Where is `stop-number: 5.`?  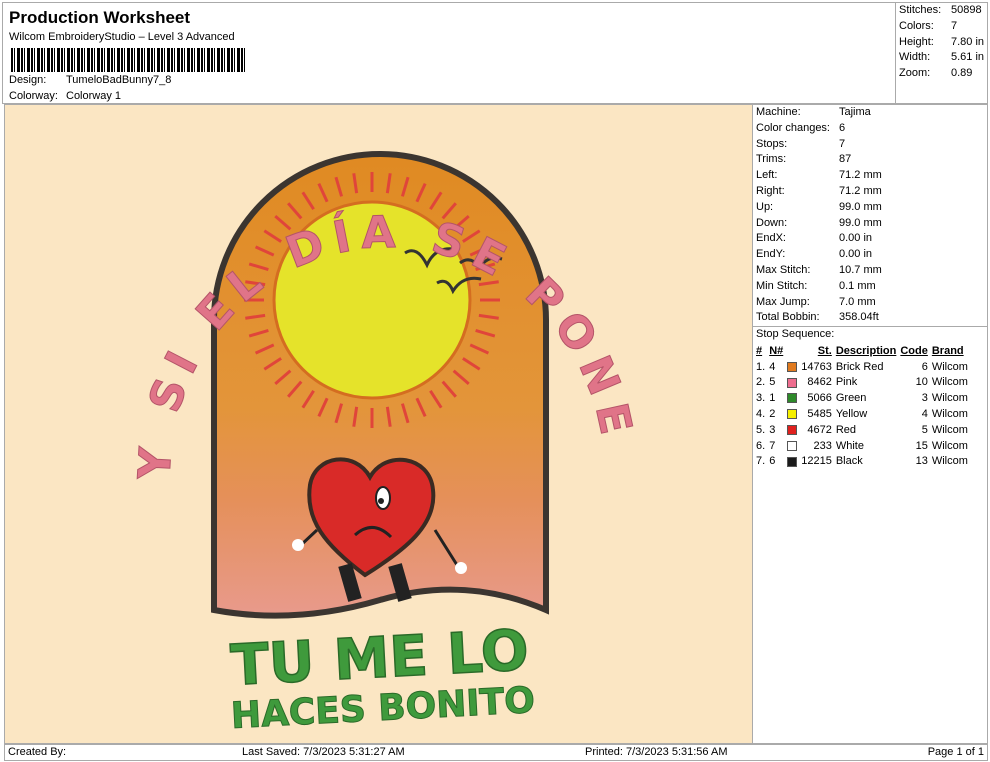
stop-number: 5. is located at coordinates (761, 429).